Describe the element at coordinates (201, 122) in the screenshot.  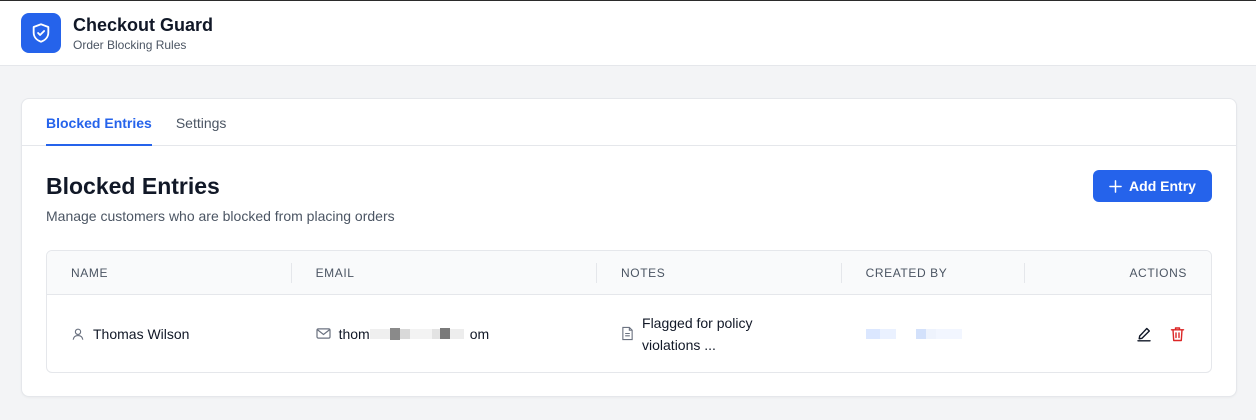
I see `tab-settings: Settings` at that location.